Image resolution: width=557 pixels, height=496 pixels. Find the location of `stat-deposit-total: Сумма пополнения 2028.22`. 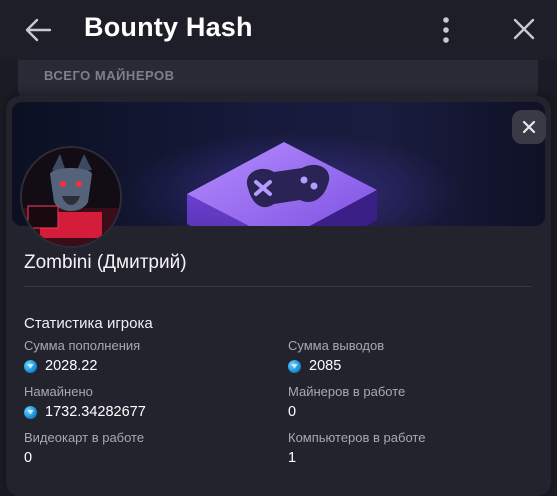

stat-deposit-total: Сумма пополнения 2028.22 is located at coordinates (82, 356).